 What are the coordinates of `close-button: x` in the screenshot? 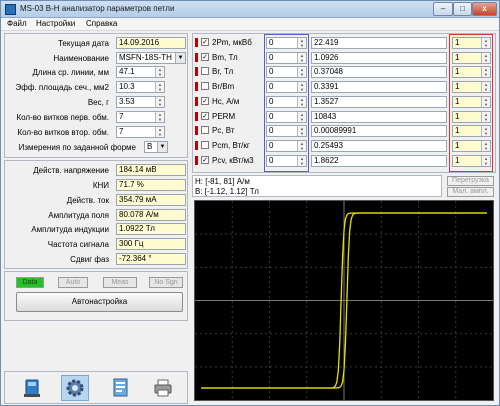 It's located at (484, 9).